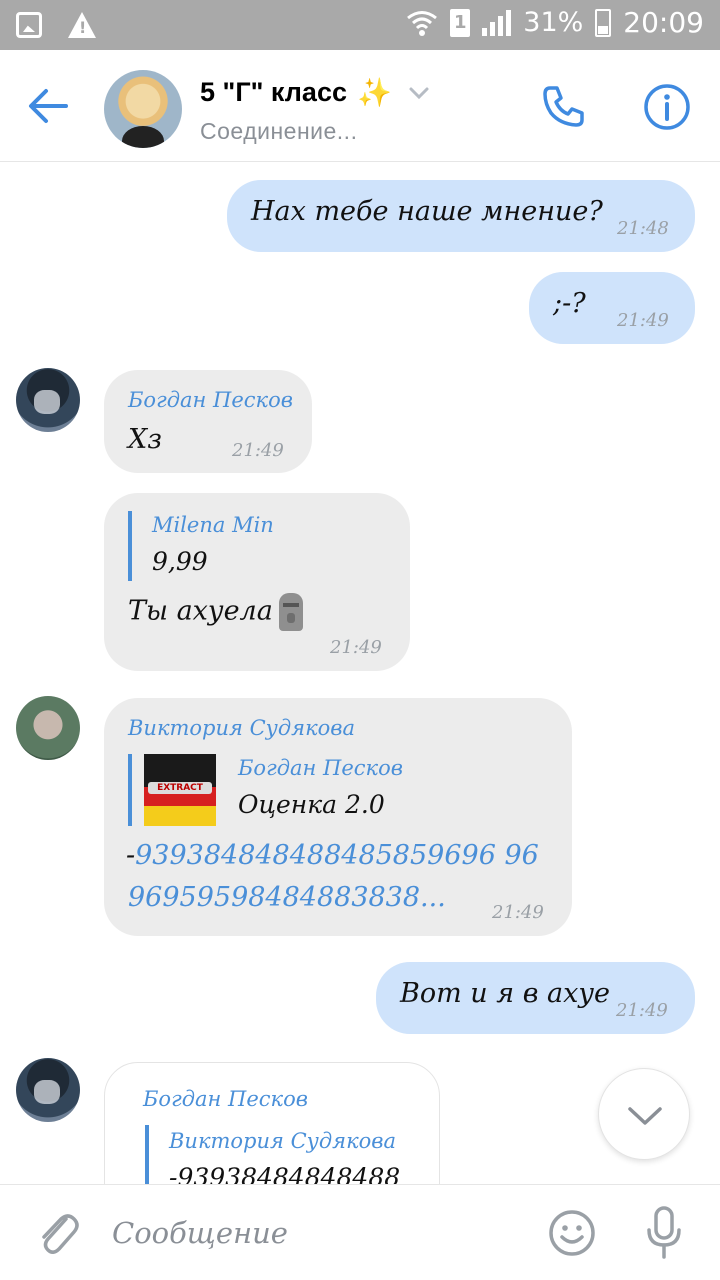  Describe the element at coordinates (82, 25) in the screenshot. I see `warning-icon: !` at that location.